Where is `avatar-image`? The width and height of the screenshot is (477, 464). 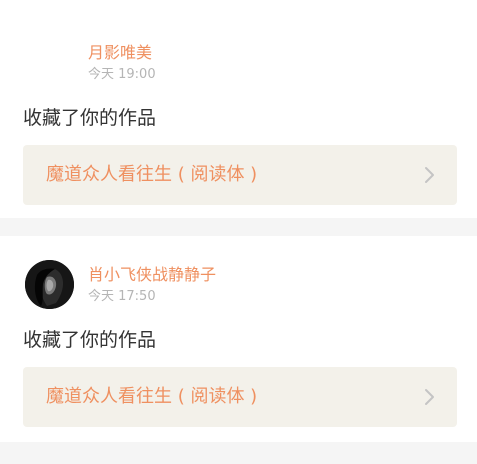
avatar-image is located at coordinates (49, 284).